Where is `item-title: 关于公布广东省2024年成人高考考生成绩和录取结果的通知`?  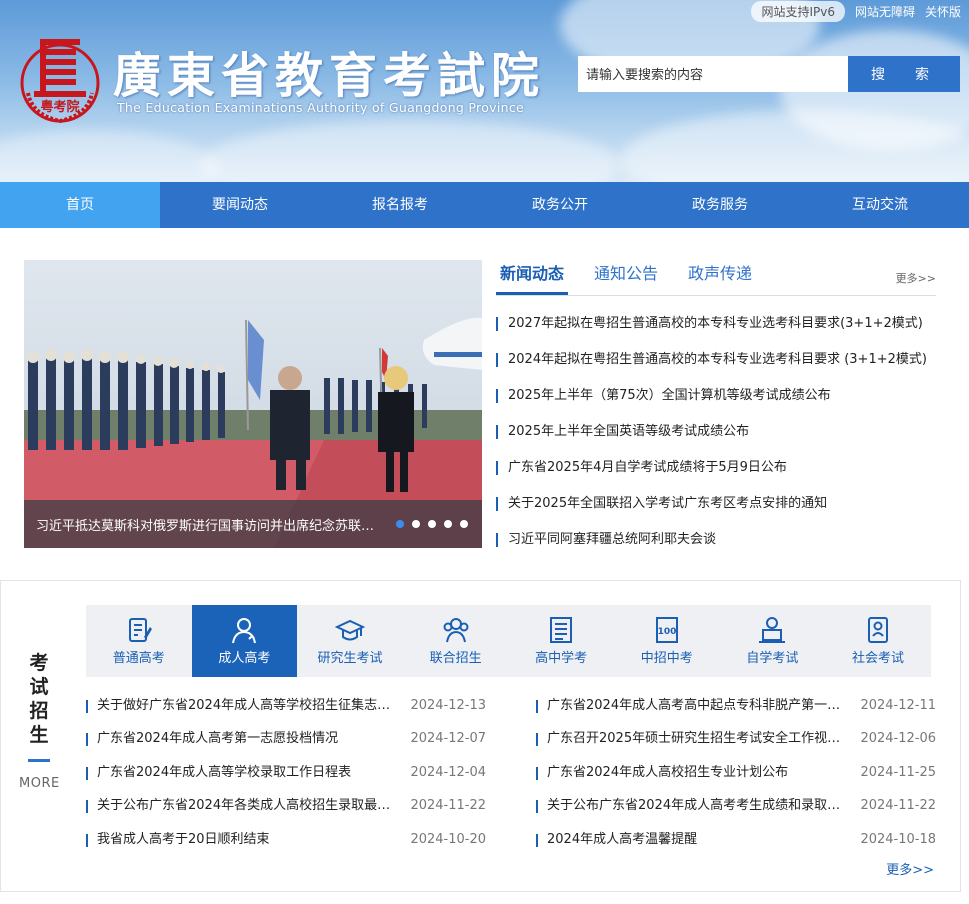
item-title: 关于公布广东省2024年成人高考考生成绩和录取结果的通知 is located at coordinates (697, 809).